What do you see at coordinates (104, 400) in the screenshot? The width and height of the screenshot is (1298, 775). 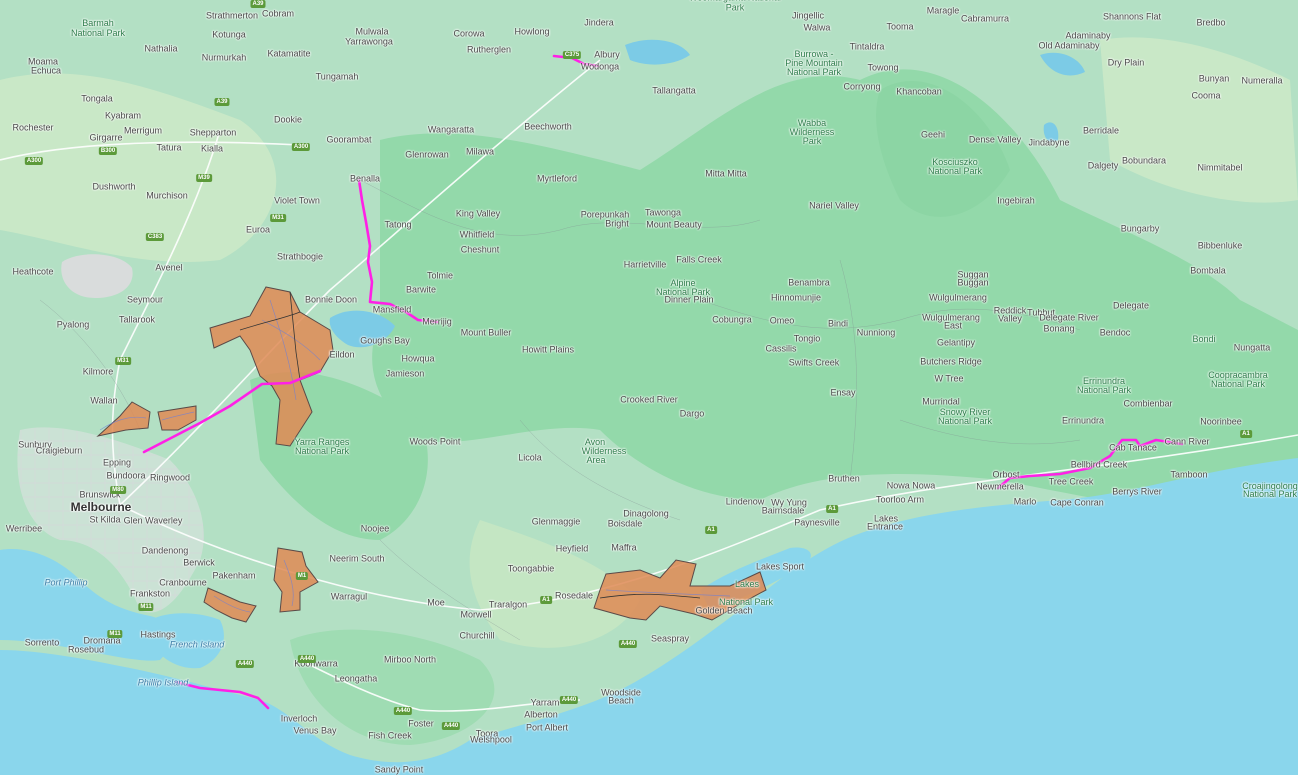 I see `place-label: Wallan` at bounding box center [104, 400].